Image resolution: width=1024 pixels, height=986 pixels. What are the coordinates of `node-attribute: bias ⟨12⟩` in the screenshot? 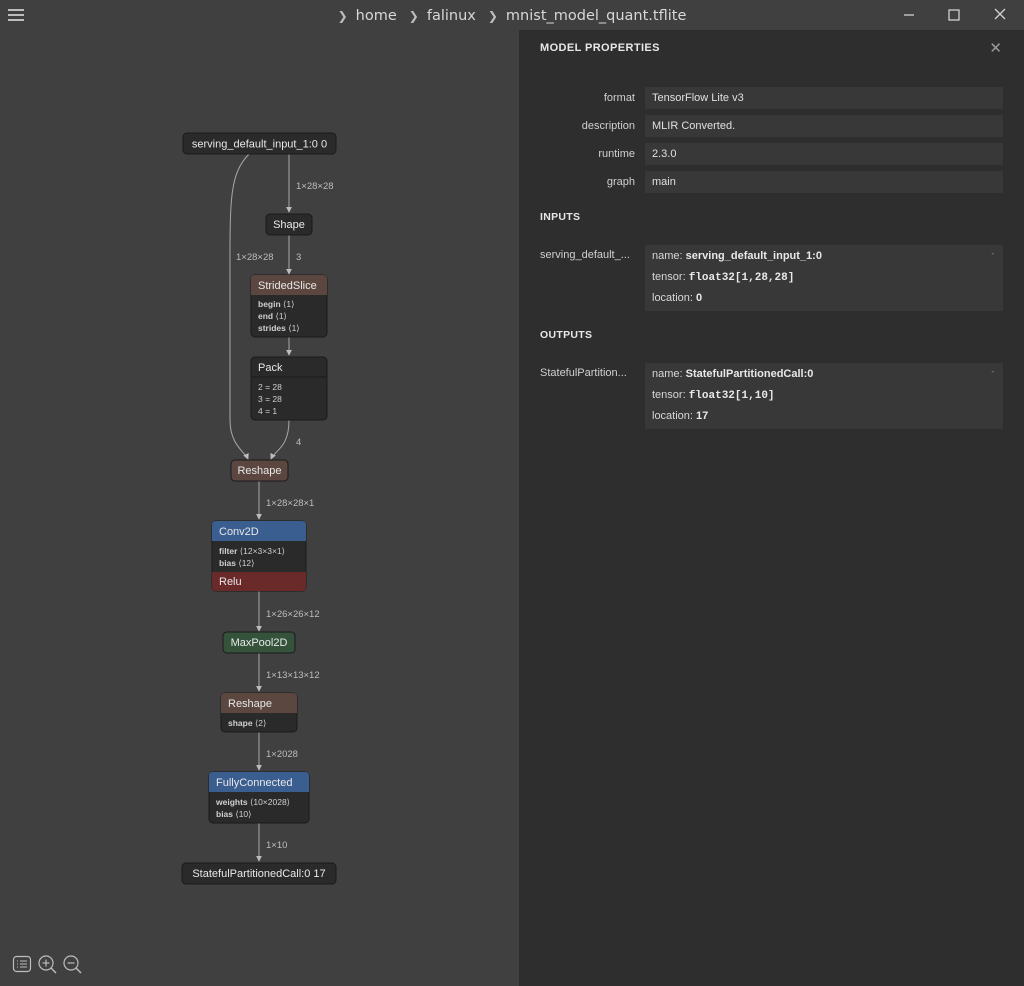 It's located at (236, 563).